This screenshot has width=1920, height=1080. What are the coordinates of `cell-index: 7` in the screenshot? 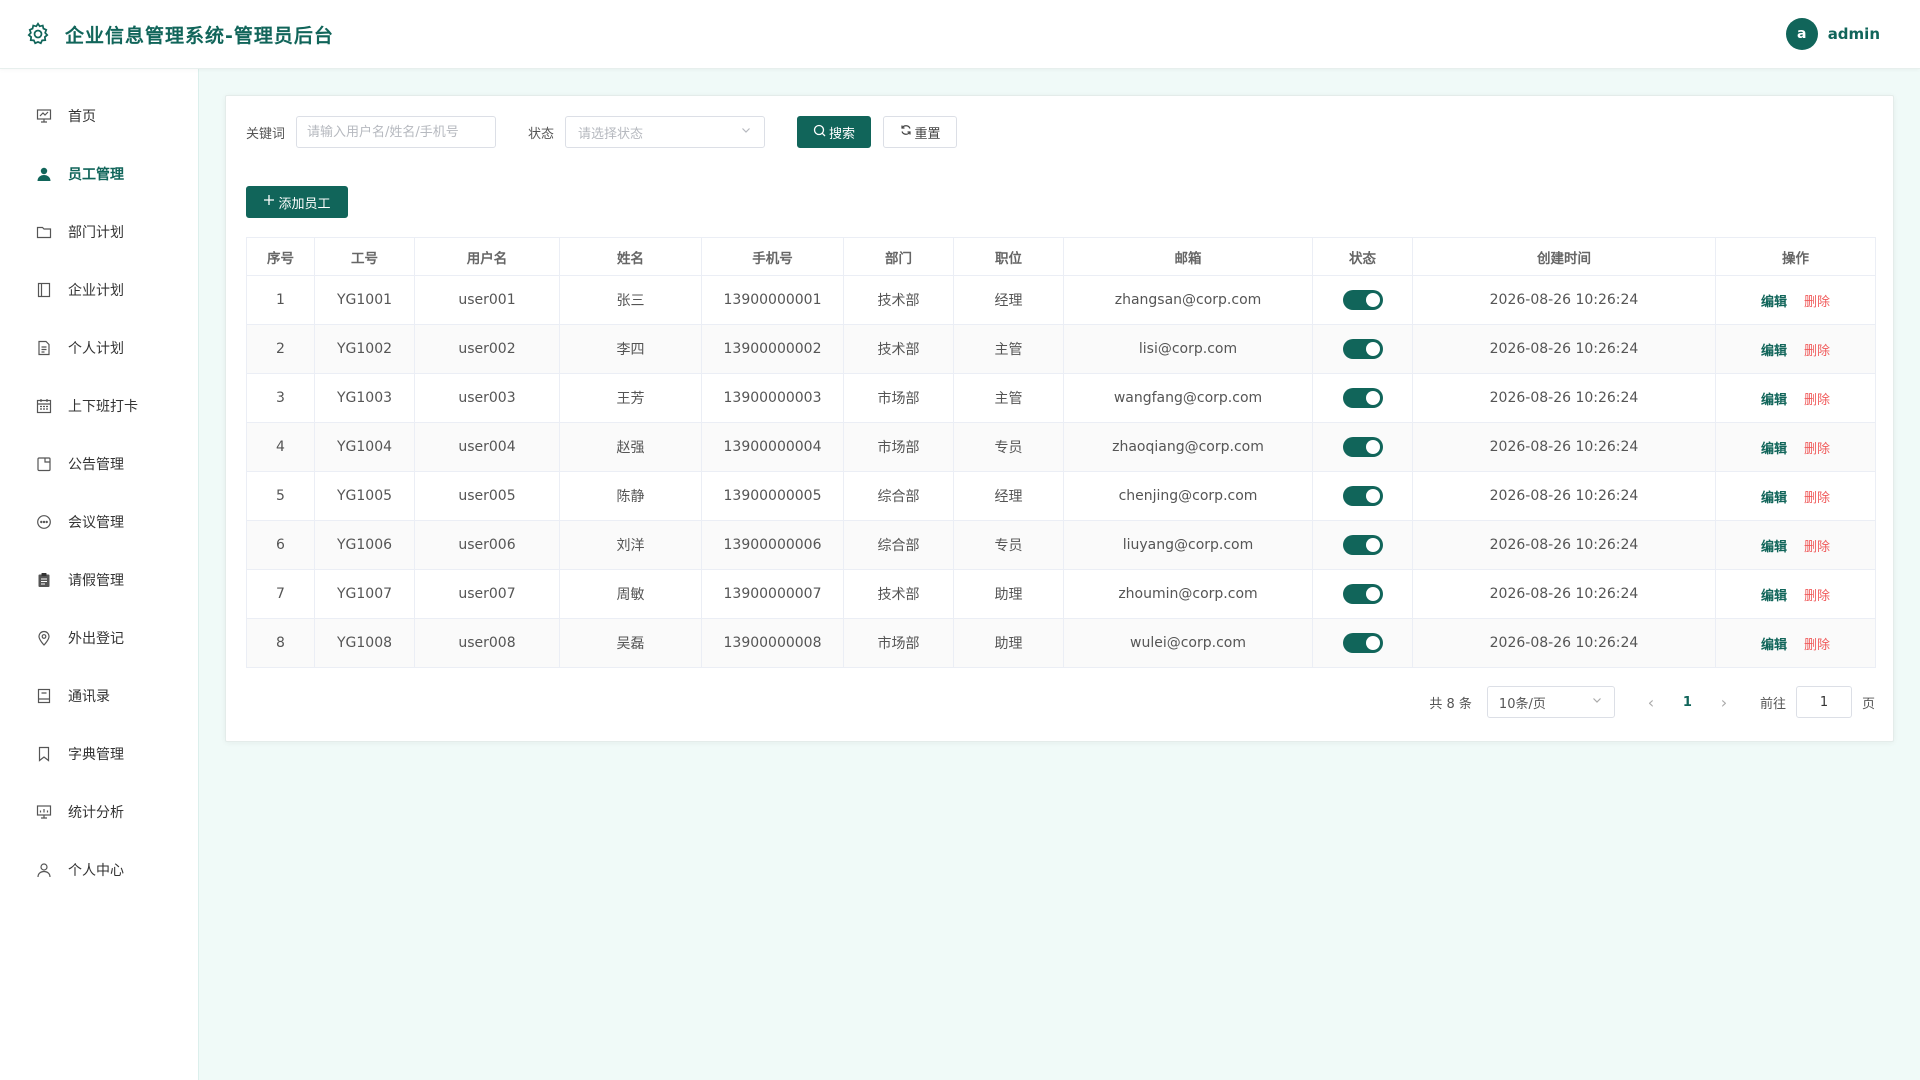 It's located at (280, 594).